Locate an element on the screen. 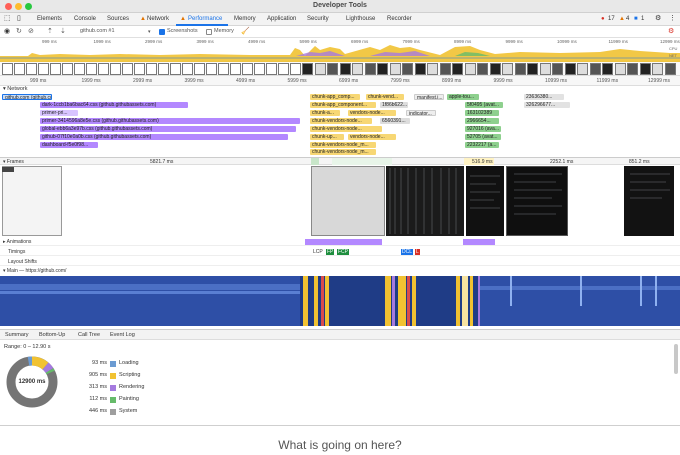  capture-settings-icon: ⚙ is located at coordinates (671, 31).